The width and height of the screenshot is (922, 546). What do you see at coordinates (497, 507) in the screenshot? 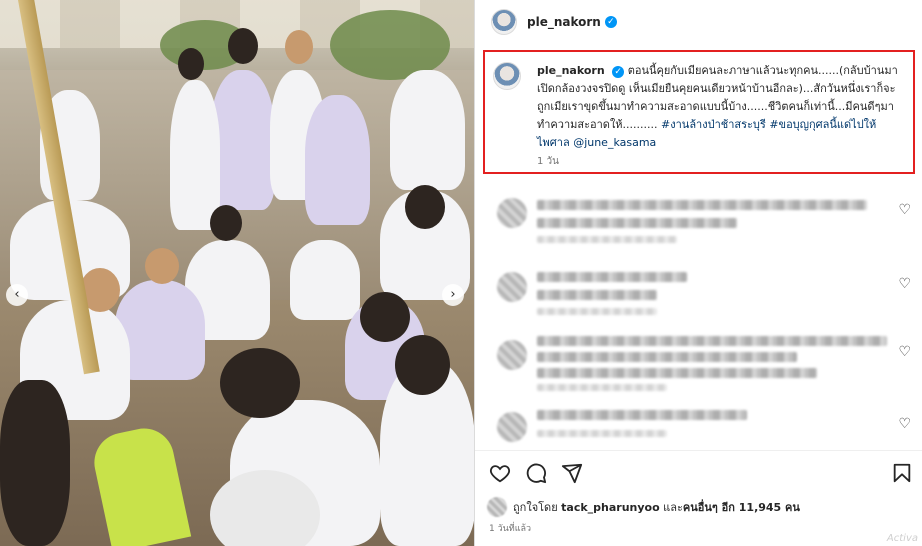
I see `liker-avatar` at bounding box center [497, 507].